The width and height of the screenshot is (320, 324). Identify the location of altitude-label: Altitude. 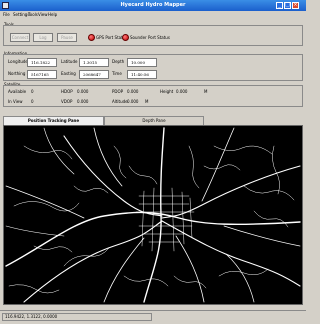
(120, 101).